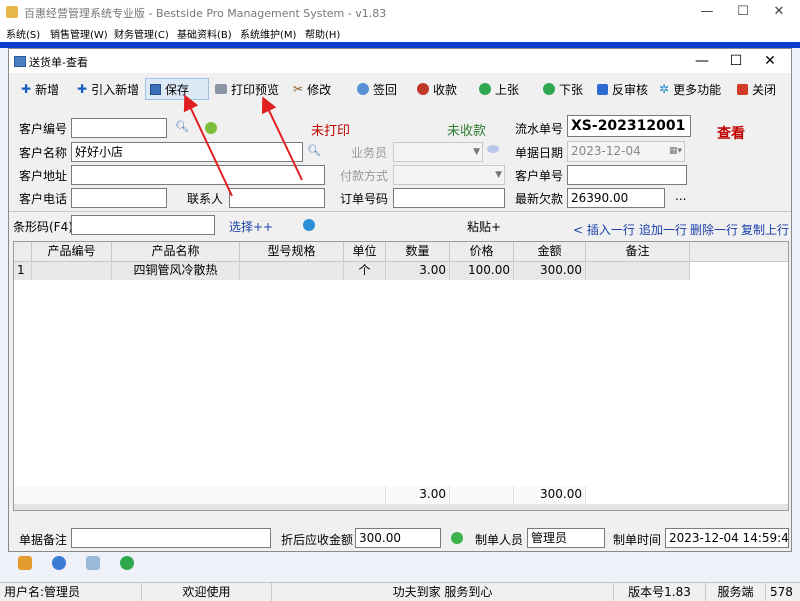  What do you see at coordinates (243, 145) in the screenshot?
I see `annotation-arrows` at bounding box center [243, 145].